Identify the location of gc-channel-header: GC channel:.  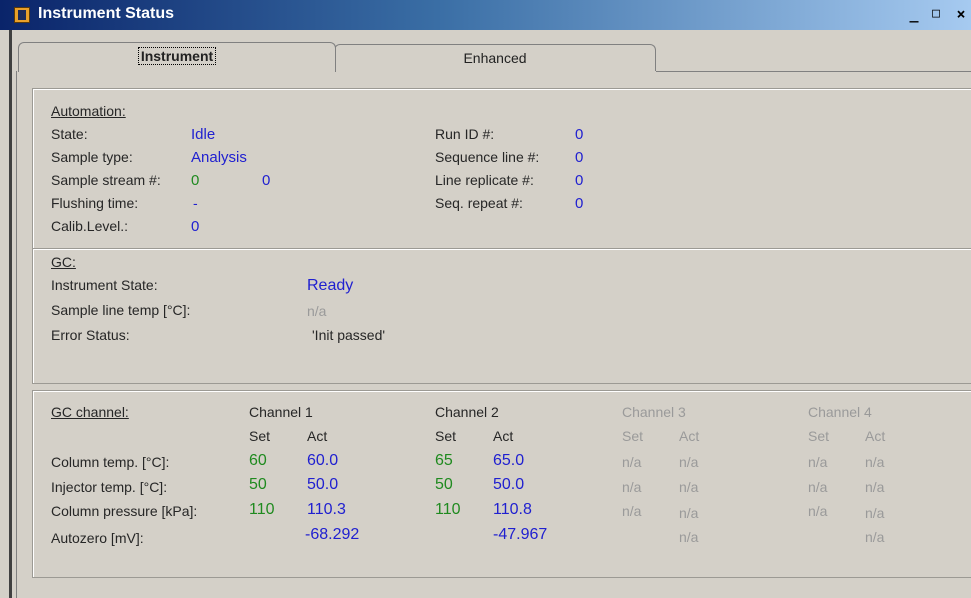
(90, 412).